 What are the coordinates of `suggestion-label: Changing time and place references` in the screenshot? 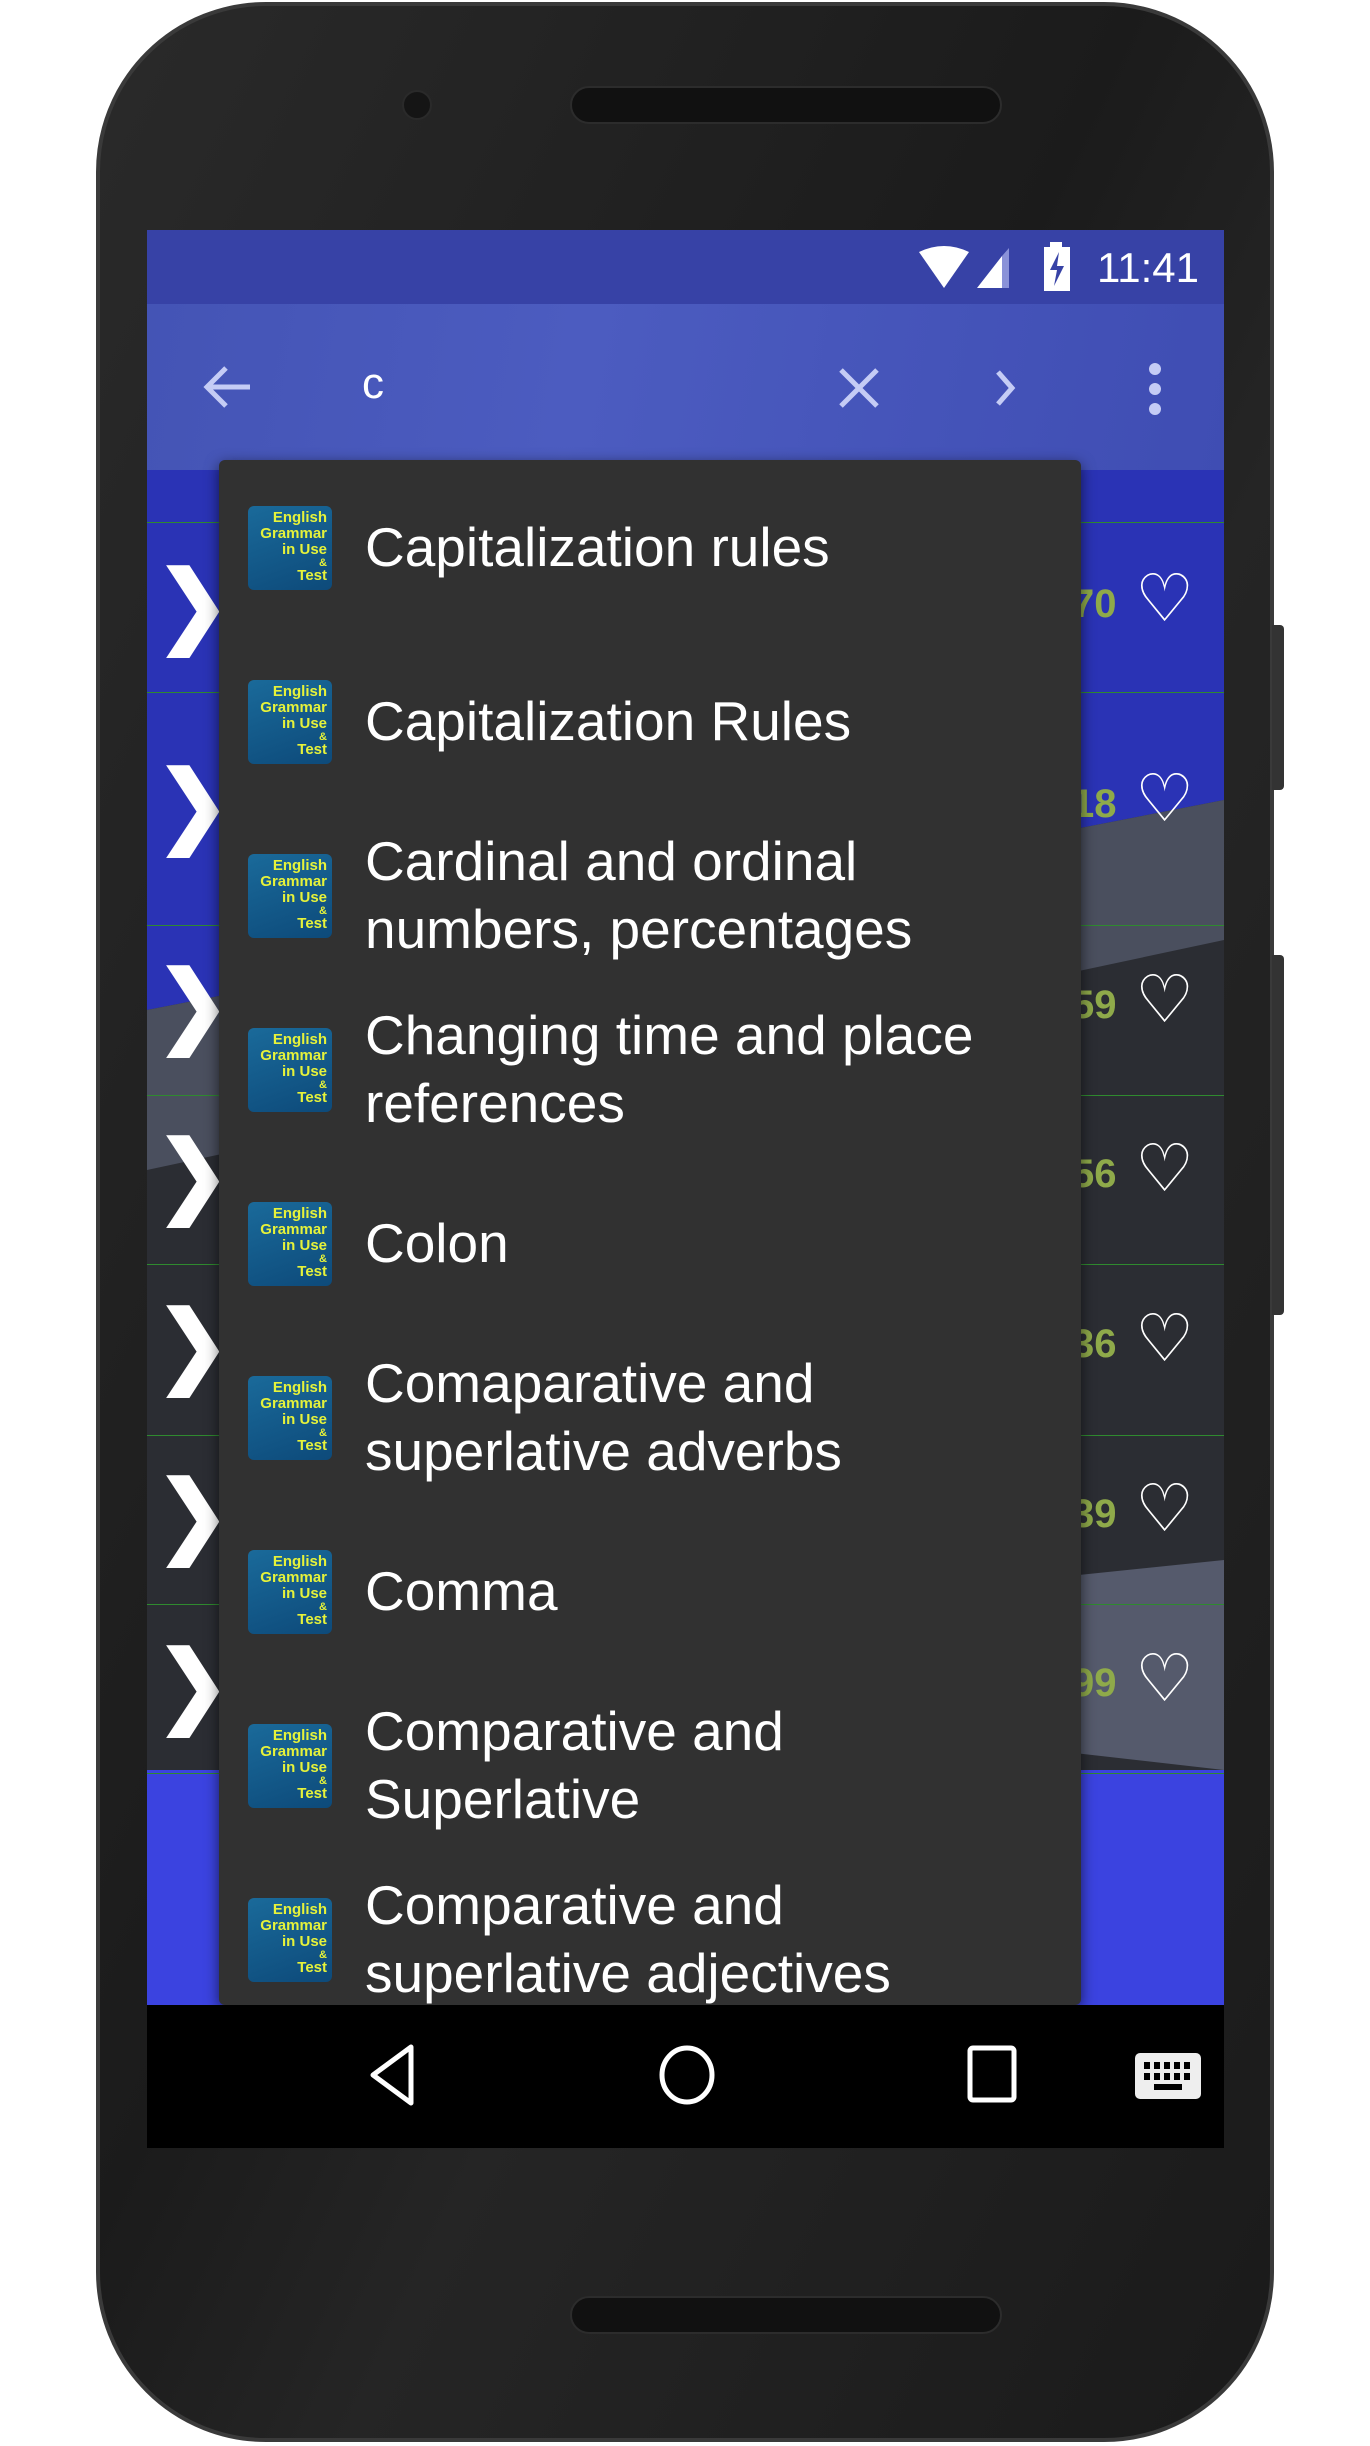 It's located at (669, 1069).